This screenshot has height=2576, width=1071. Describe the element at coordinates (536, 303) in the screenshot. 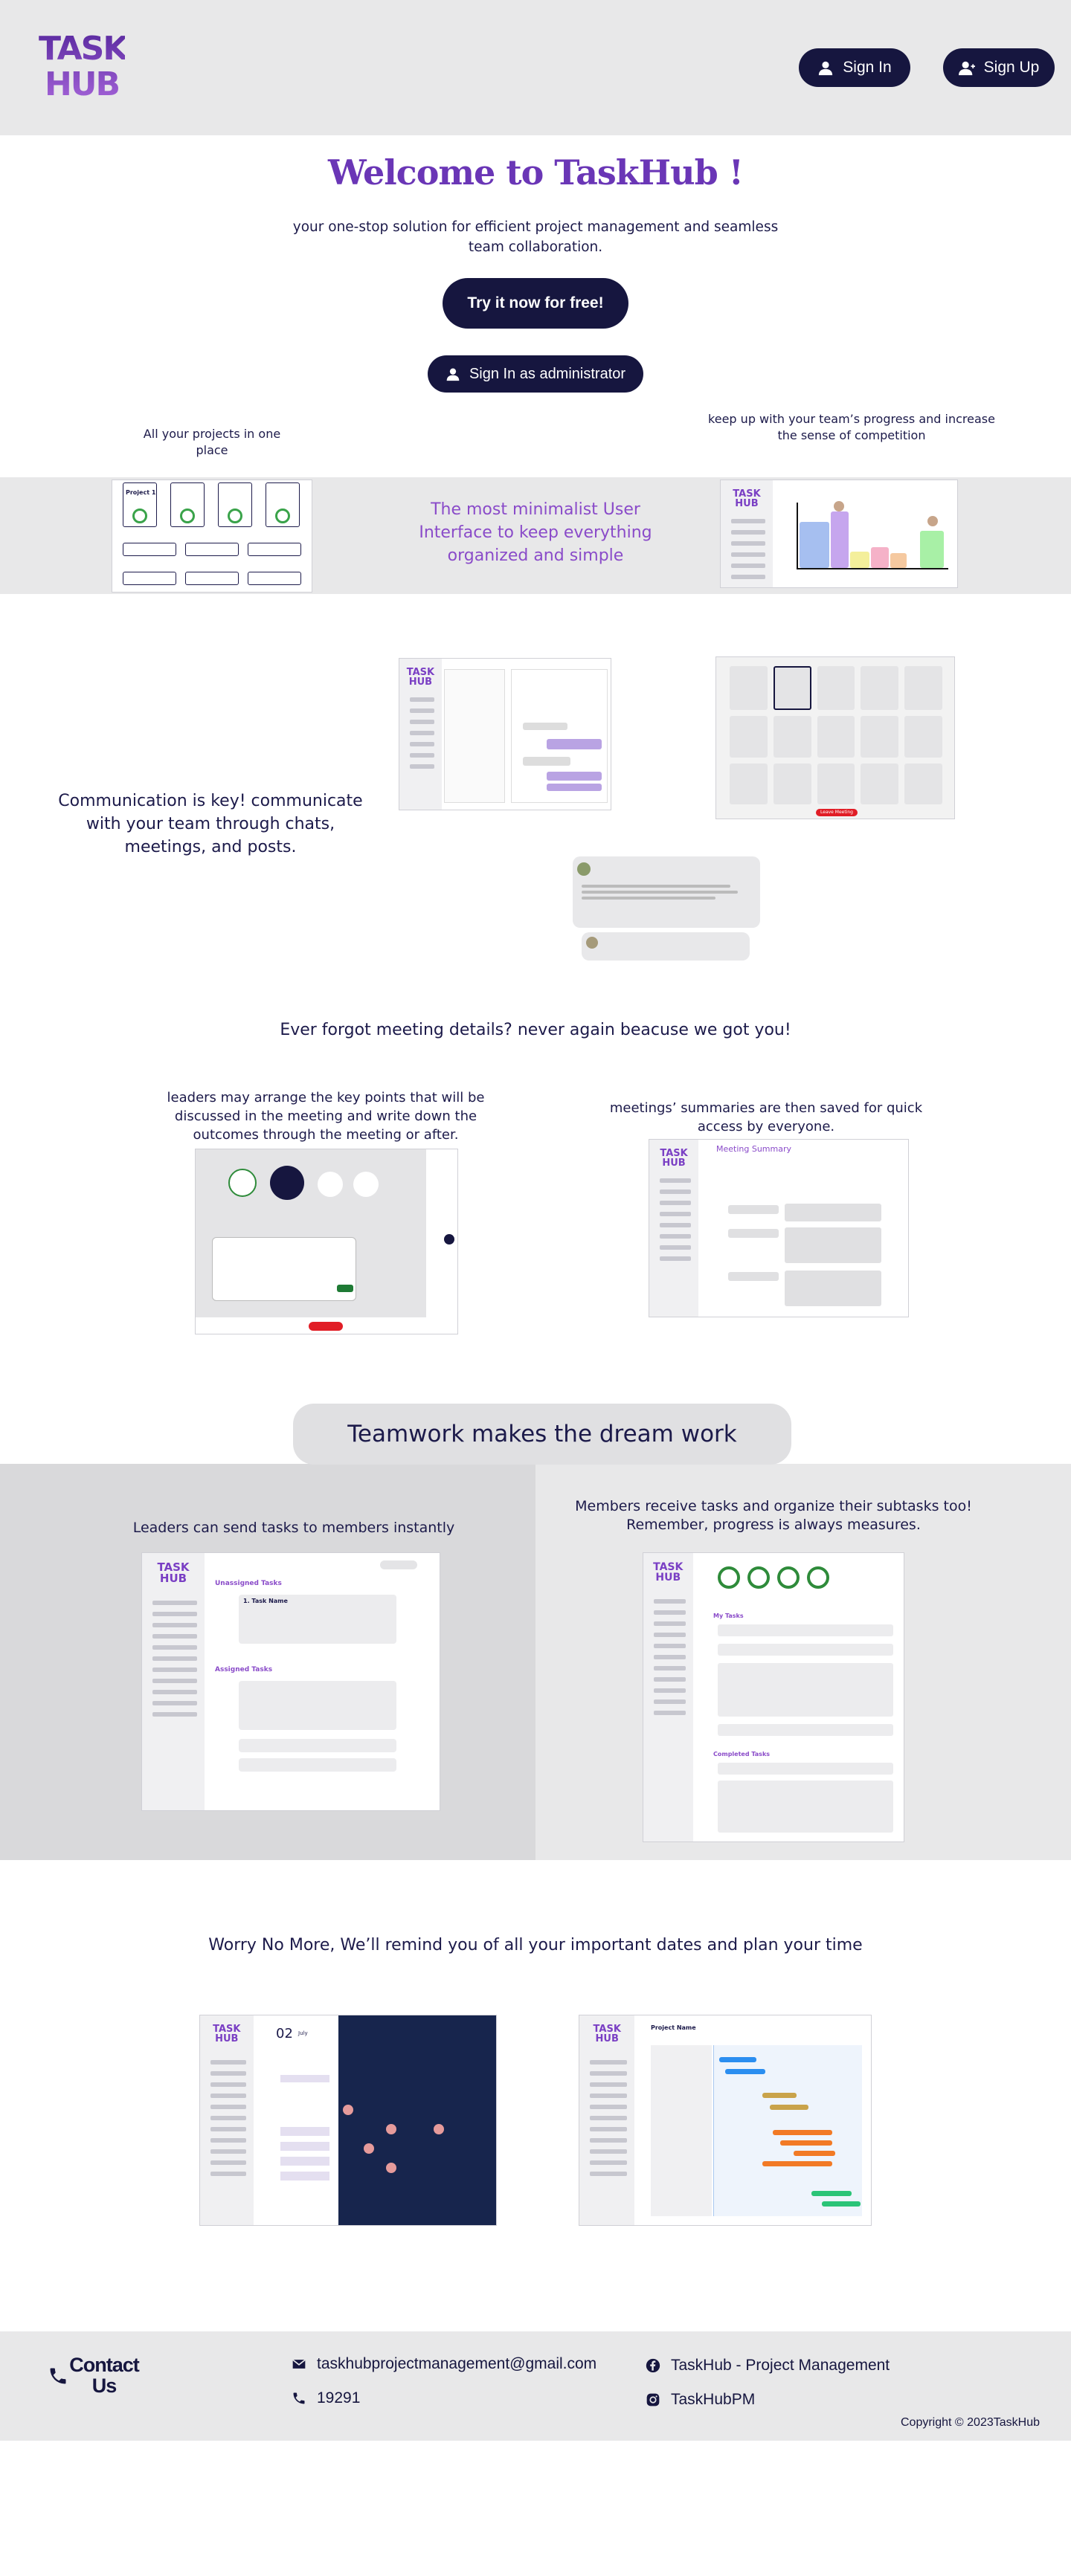

I see `try-free-button: Try it now for free!` at that location.